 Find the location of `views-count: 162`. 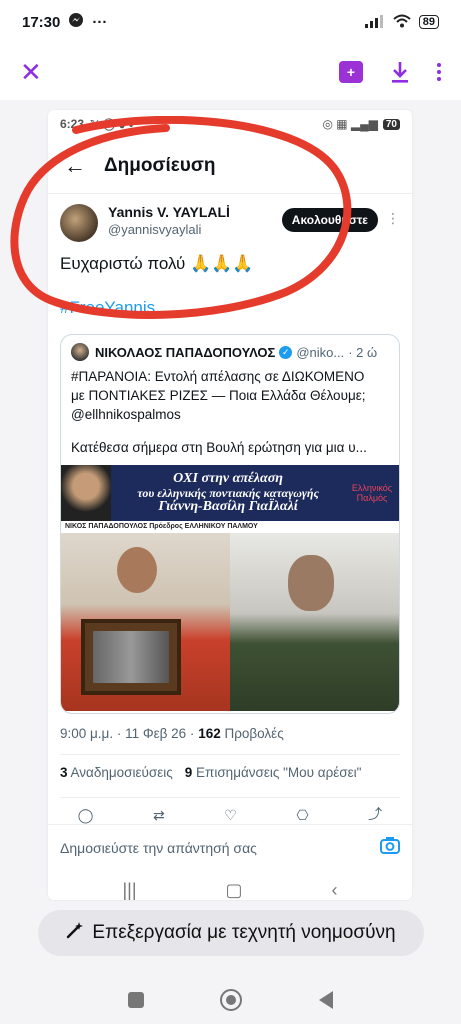

views-count: 162 is located at coordinates (209, 733).